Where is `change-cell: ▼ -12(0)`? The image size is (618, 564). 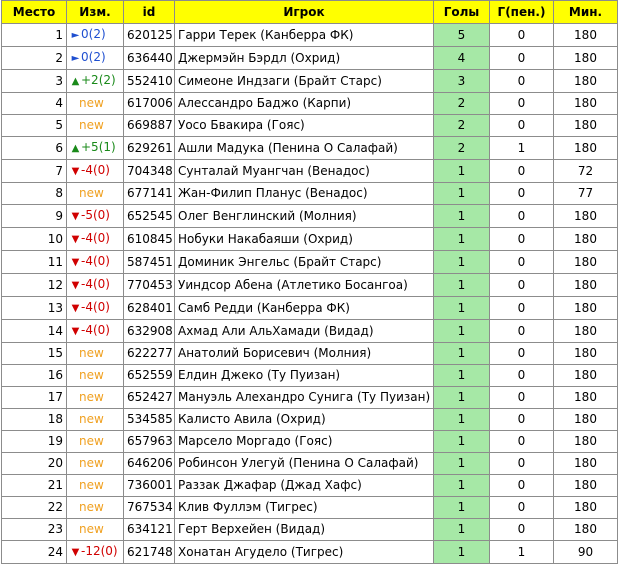
change-cell: ▼ -12(0) is located at coordinates (95, 552).